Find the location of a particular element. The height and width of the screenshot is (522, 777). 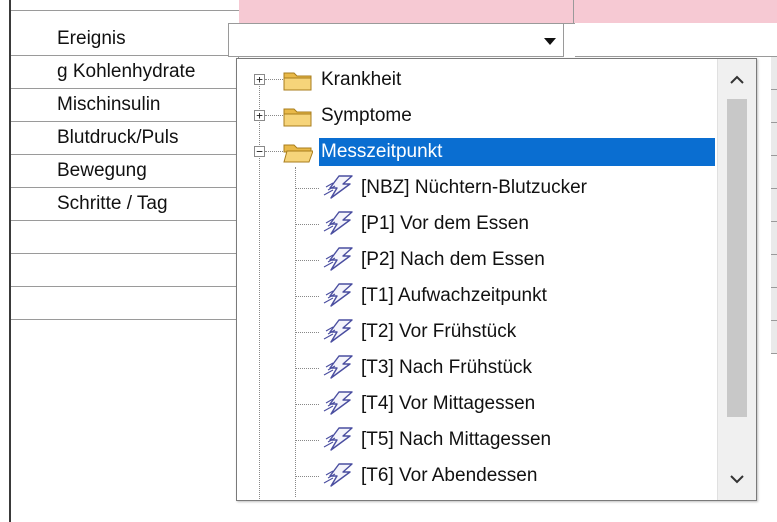

tree-item-label: [NBZ] Nüchtern-Blutzucker is located at coordinates (474, 187).